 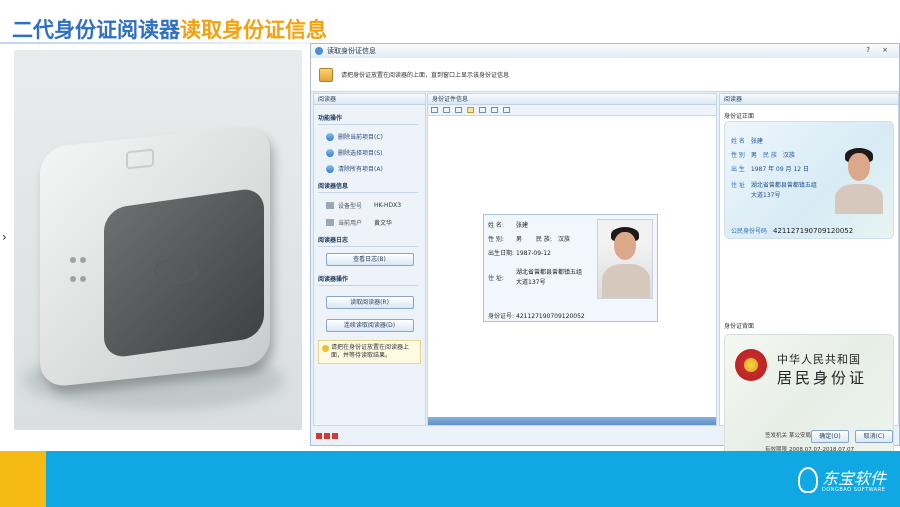 I want to click on front-address-key: 住 址, so click(x=738, y=185).